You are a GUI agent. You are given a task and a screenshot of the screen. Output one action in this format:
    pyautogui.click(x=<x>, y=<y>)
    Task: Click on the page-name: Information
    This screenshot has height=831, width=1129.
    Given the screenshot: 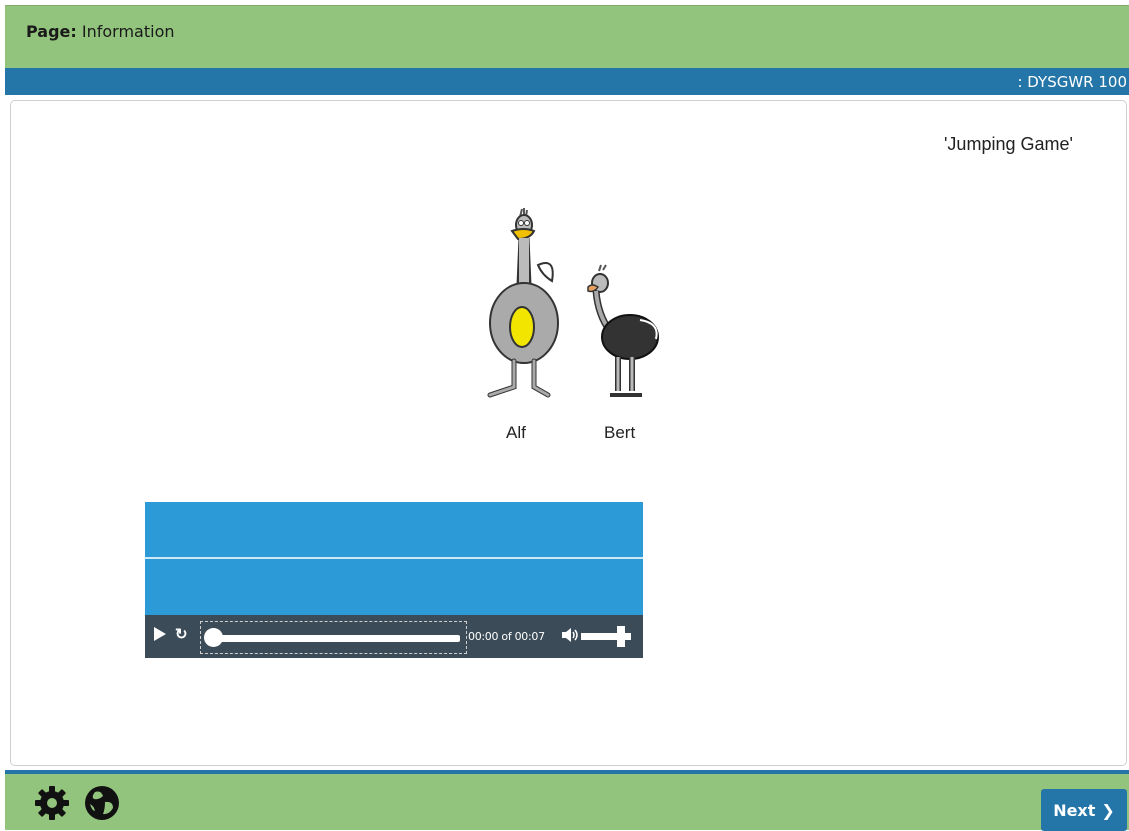 What is the action you would take?
    pyautogui.click(x=128, y=31)
    